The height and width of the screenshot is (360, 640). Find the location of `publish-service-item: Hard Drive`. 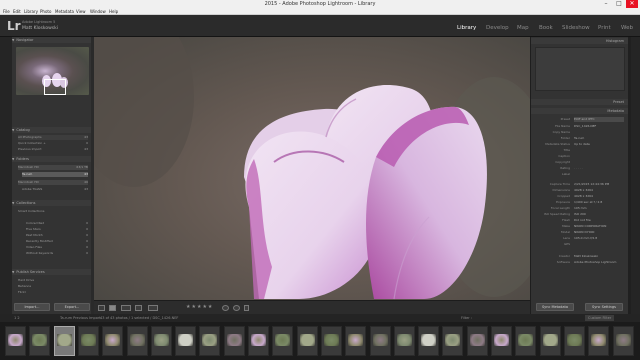

publish-service-item: Hard Drive is located at coordinates (53, 280).